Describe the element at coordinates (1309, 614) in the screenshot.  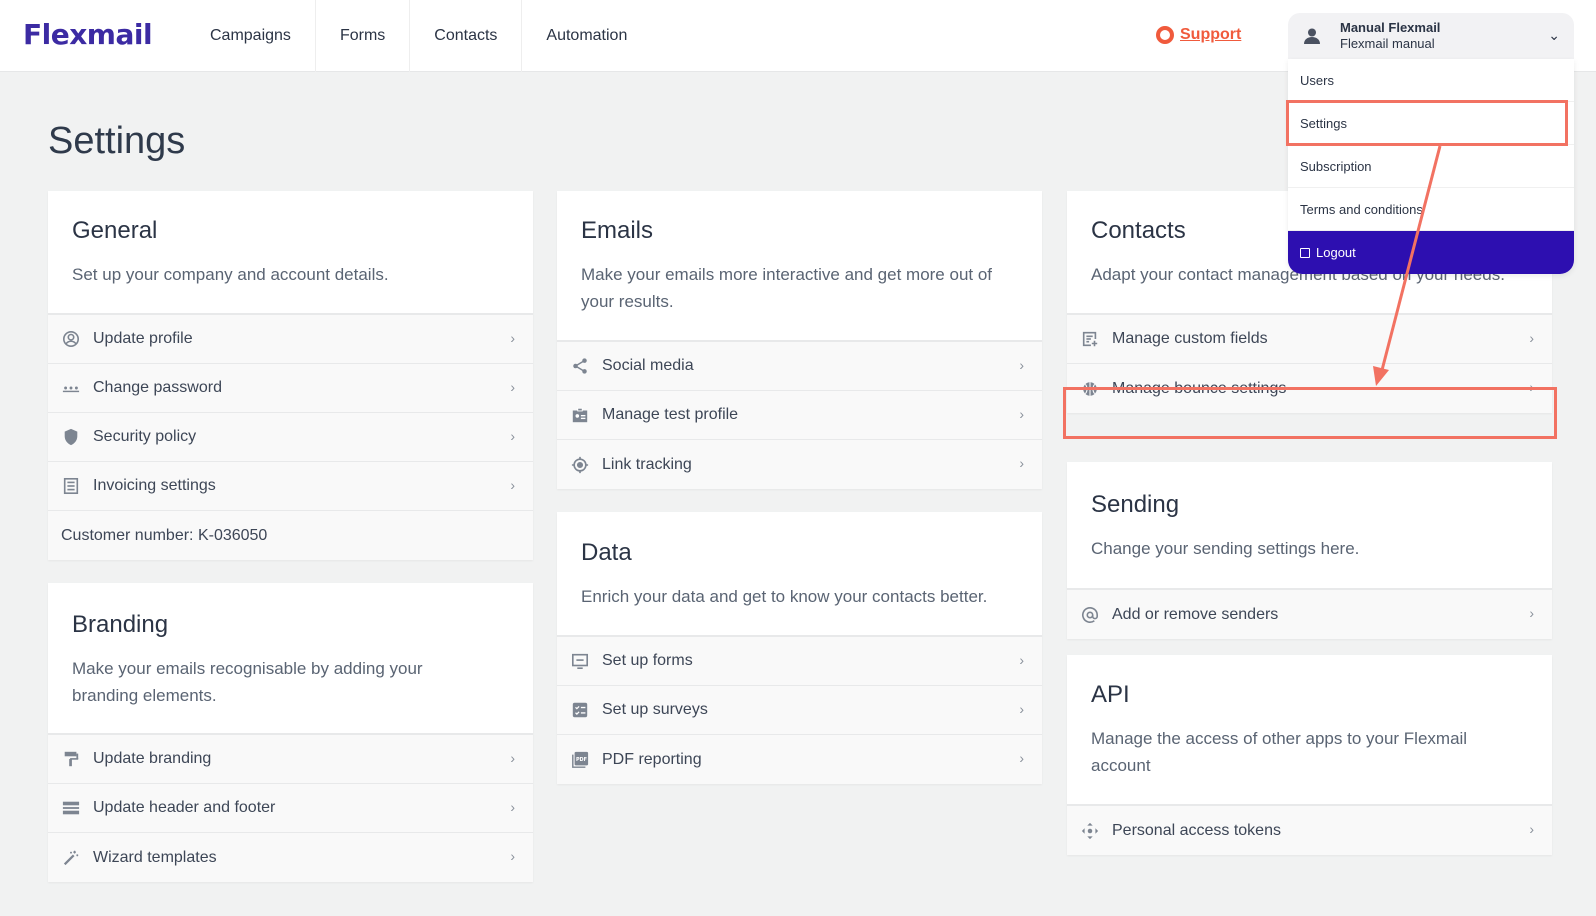
I see `add-remove-senders-row: Add or remove senders ›` at that location.